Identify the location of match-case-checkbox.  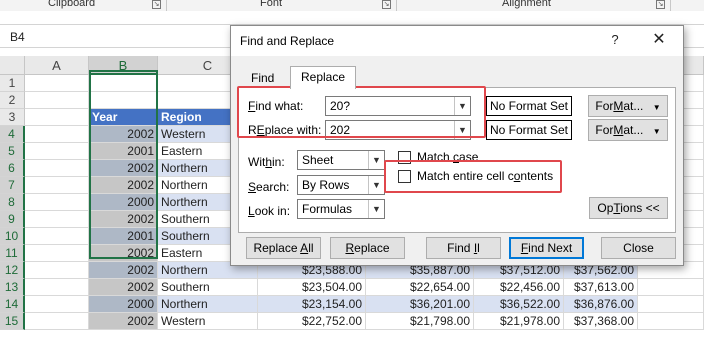
(404, 157).